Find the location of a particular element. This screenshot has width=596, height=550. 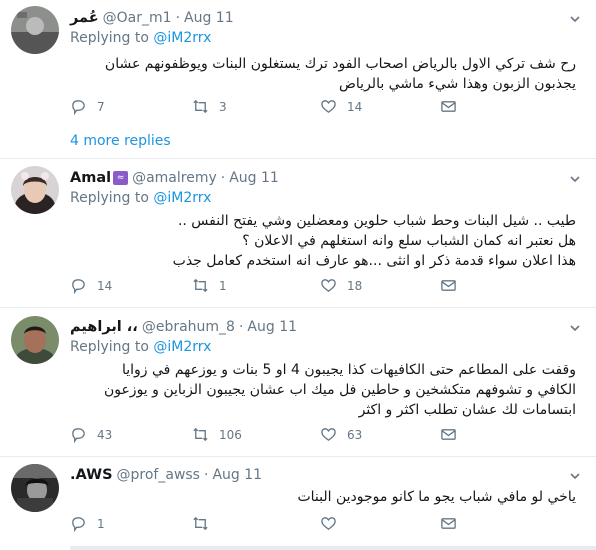

retweet-count: 3 is located at coordinates (223, 106).